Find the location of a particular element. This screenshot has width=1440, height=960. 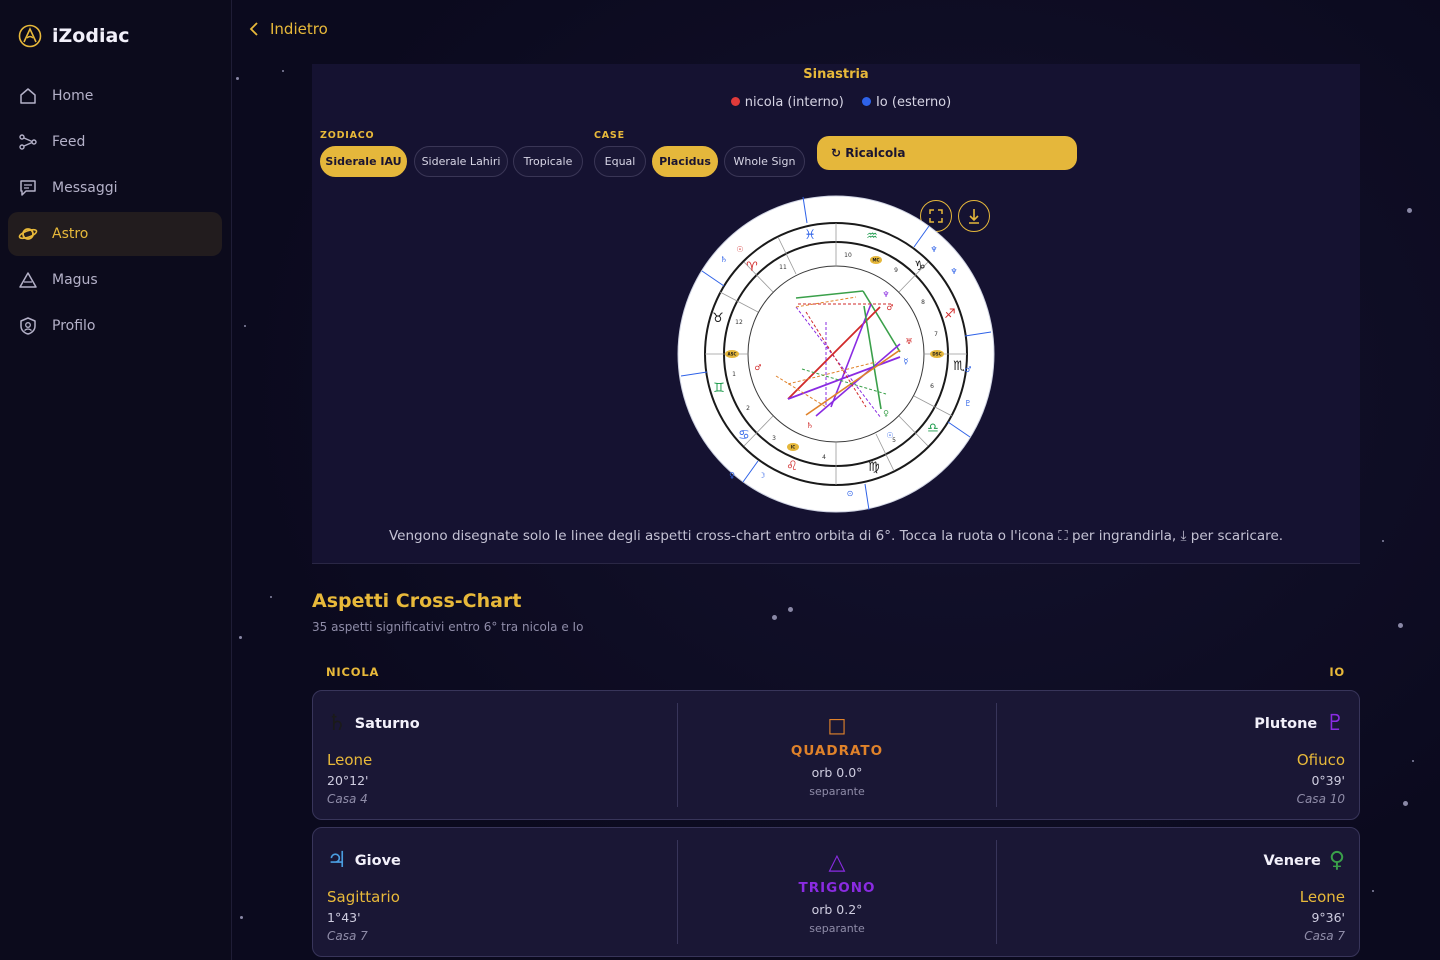

svg-text: 2 is located at coordinates (748, 408).